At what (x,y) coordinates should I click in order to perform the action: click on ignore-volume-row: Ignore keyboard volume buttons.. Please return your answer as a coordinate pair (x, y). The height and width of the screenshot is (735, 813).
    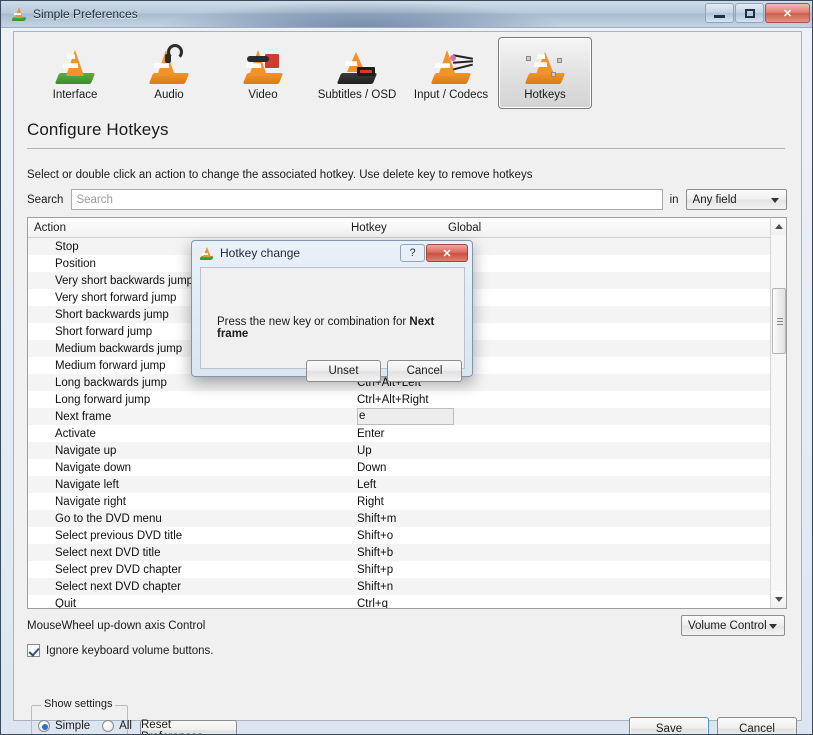
    Looking at the image, I should click on (120, 650).